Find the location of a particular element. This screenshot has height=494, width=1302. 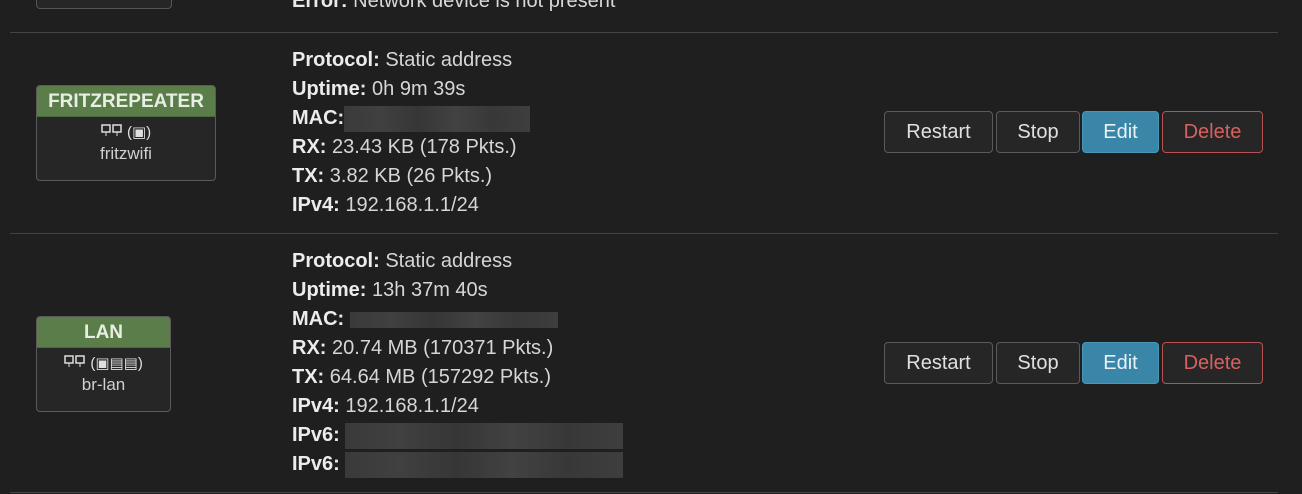

interface-badge: LAN (▣▤▤) br-lan is located at coordinates (103, 364).